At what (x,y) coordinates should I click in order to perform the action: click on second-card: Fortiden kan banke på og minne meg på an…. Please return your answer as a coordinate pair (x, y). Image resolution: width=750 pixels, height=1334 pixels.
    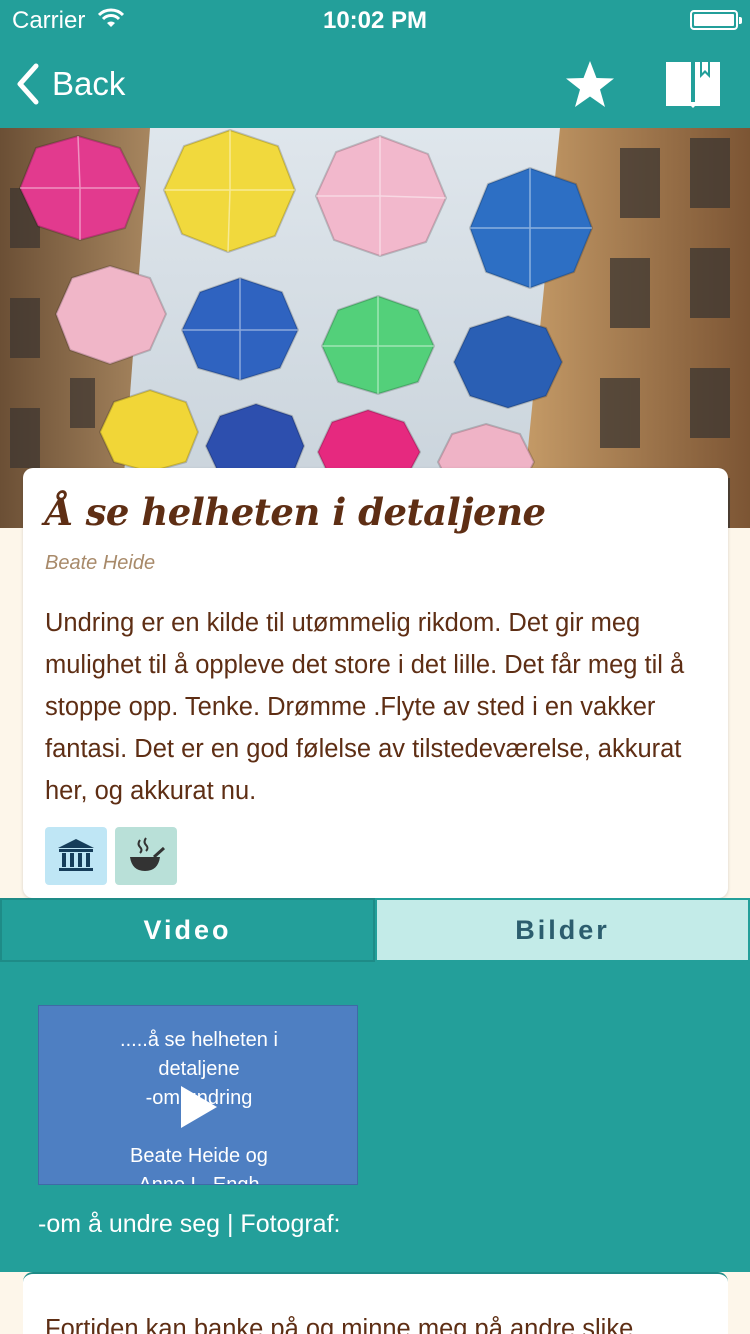
    Looking at the image, I should click on (375, 1303).